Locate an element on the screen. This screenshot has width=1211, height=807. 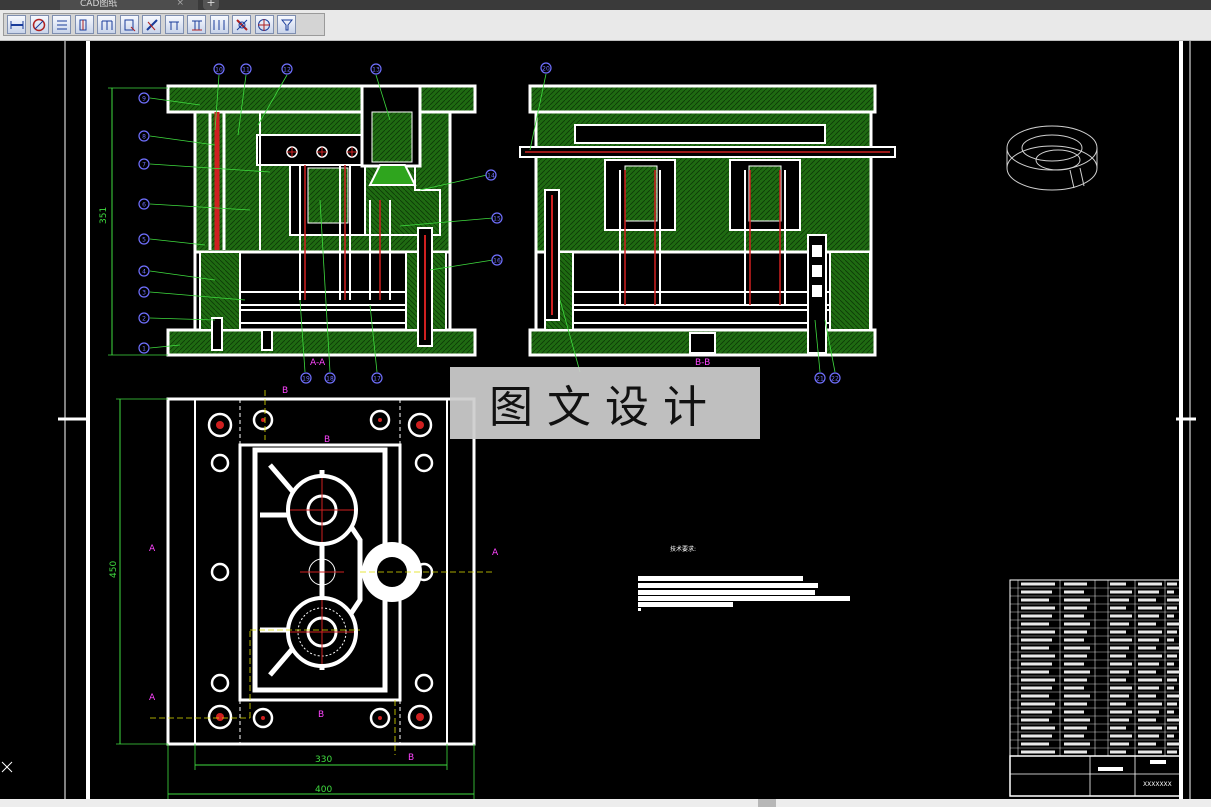
dim-continue-icon is located at coordinates (84, 24).